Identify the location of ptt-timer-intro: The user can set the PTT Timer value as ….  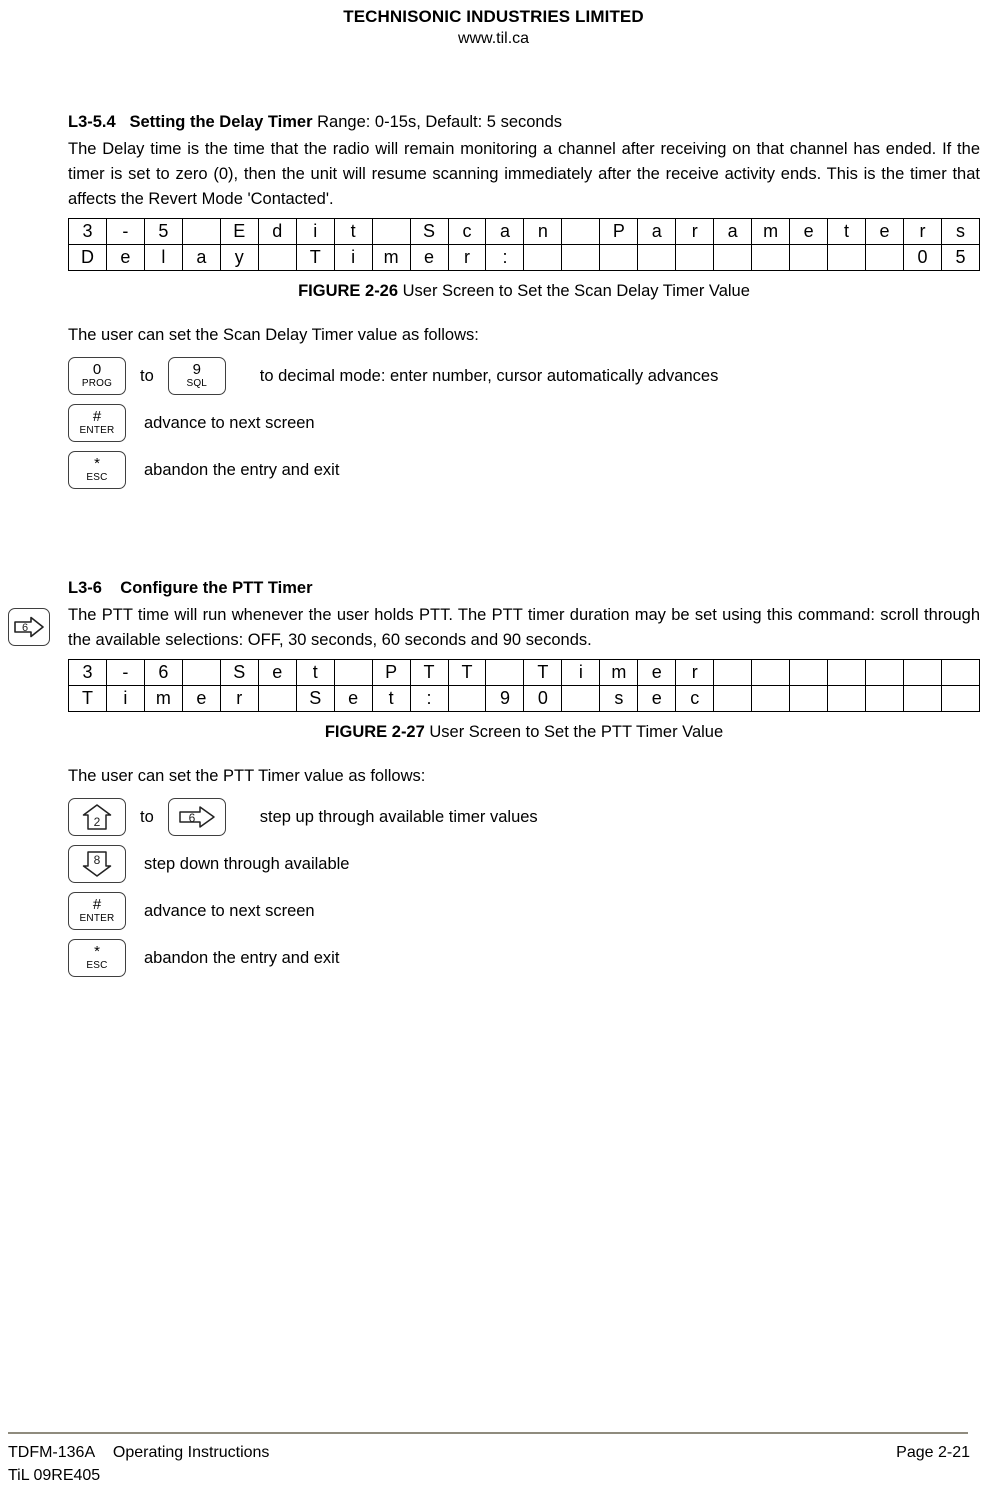
(247, 776).